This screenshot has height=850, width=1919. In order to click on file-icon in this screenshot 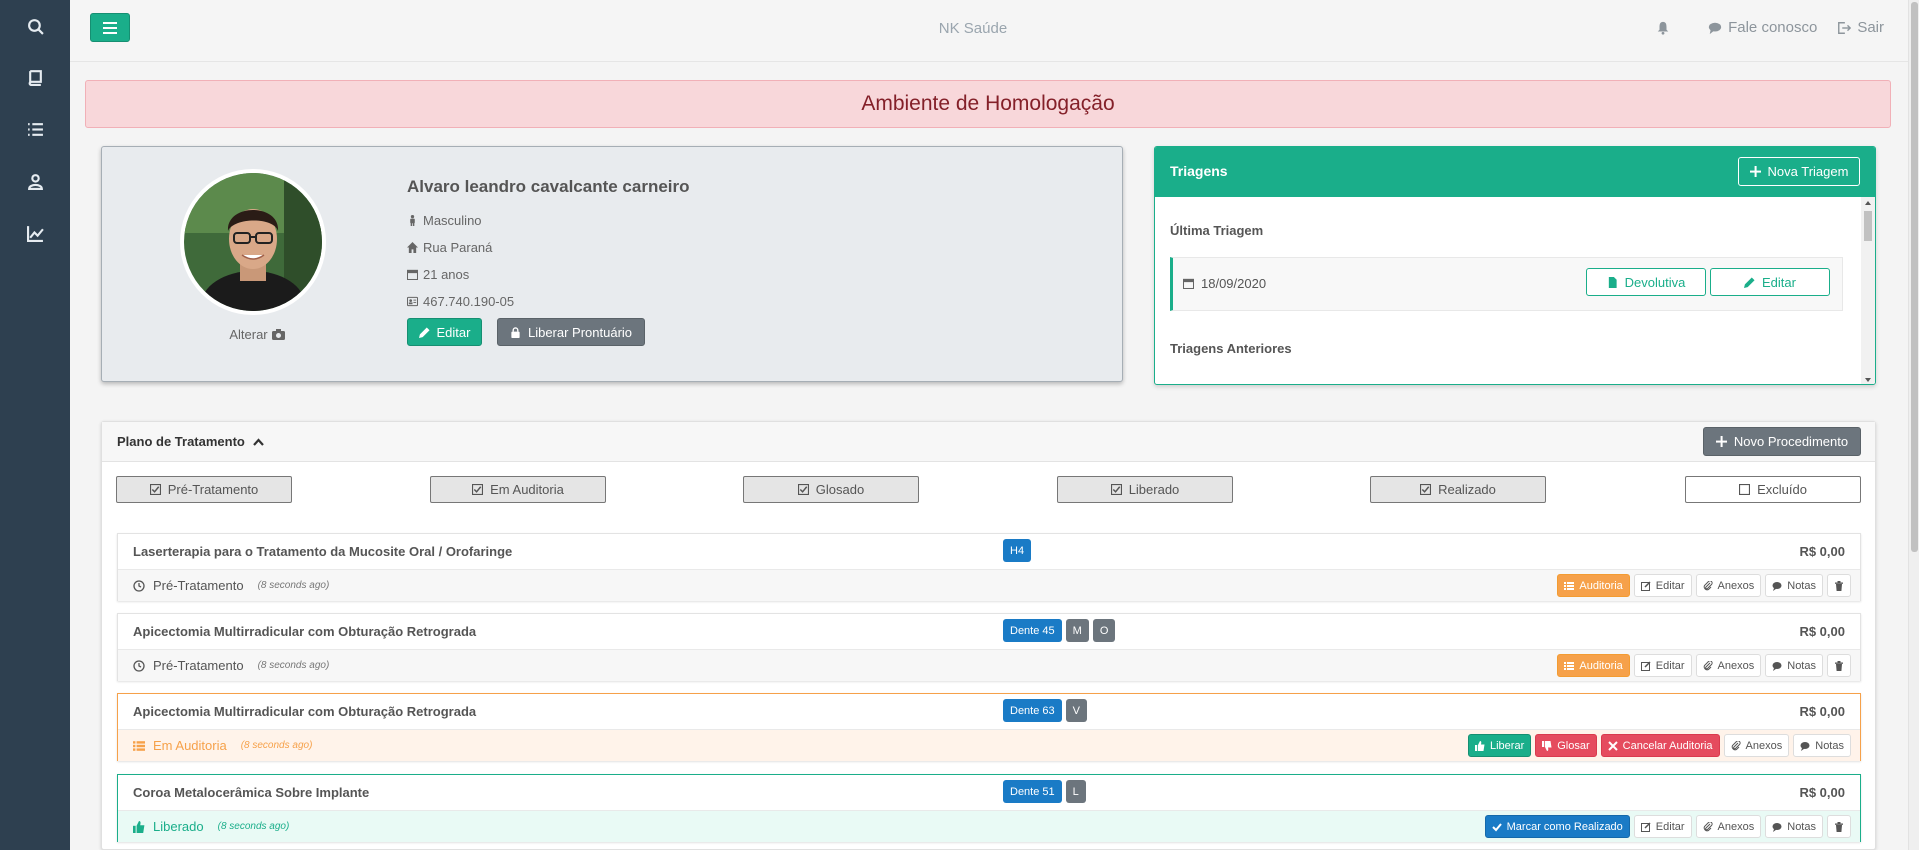, I will do `click(1612, 282)`.